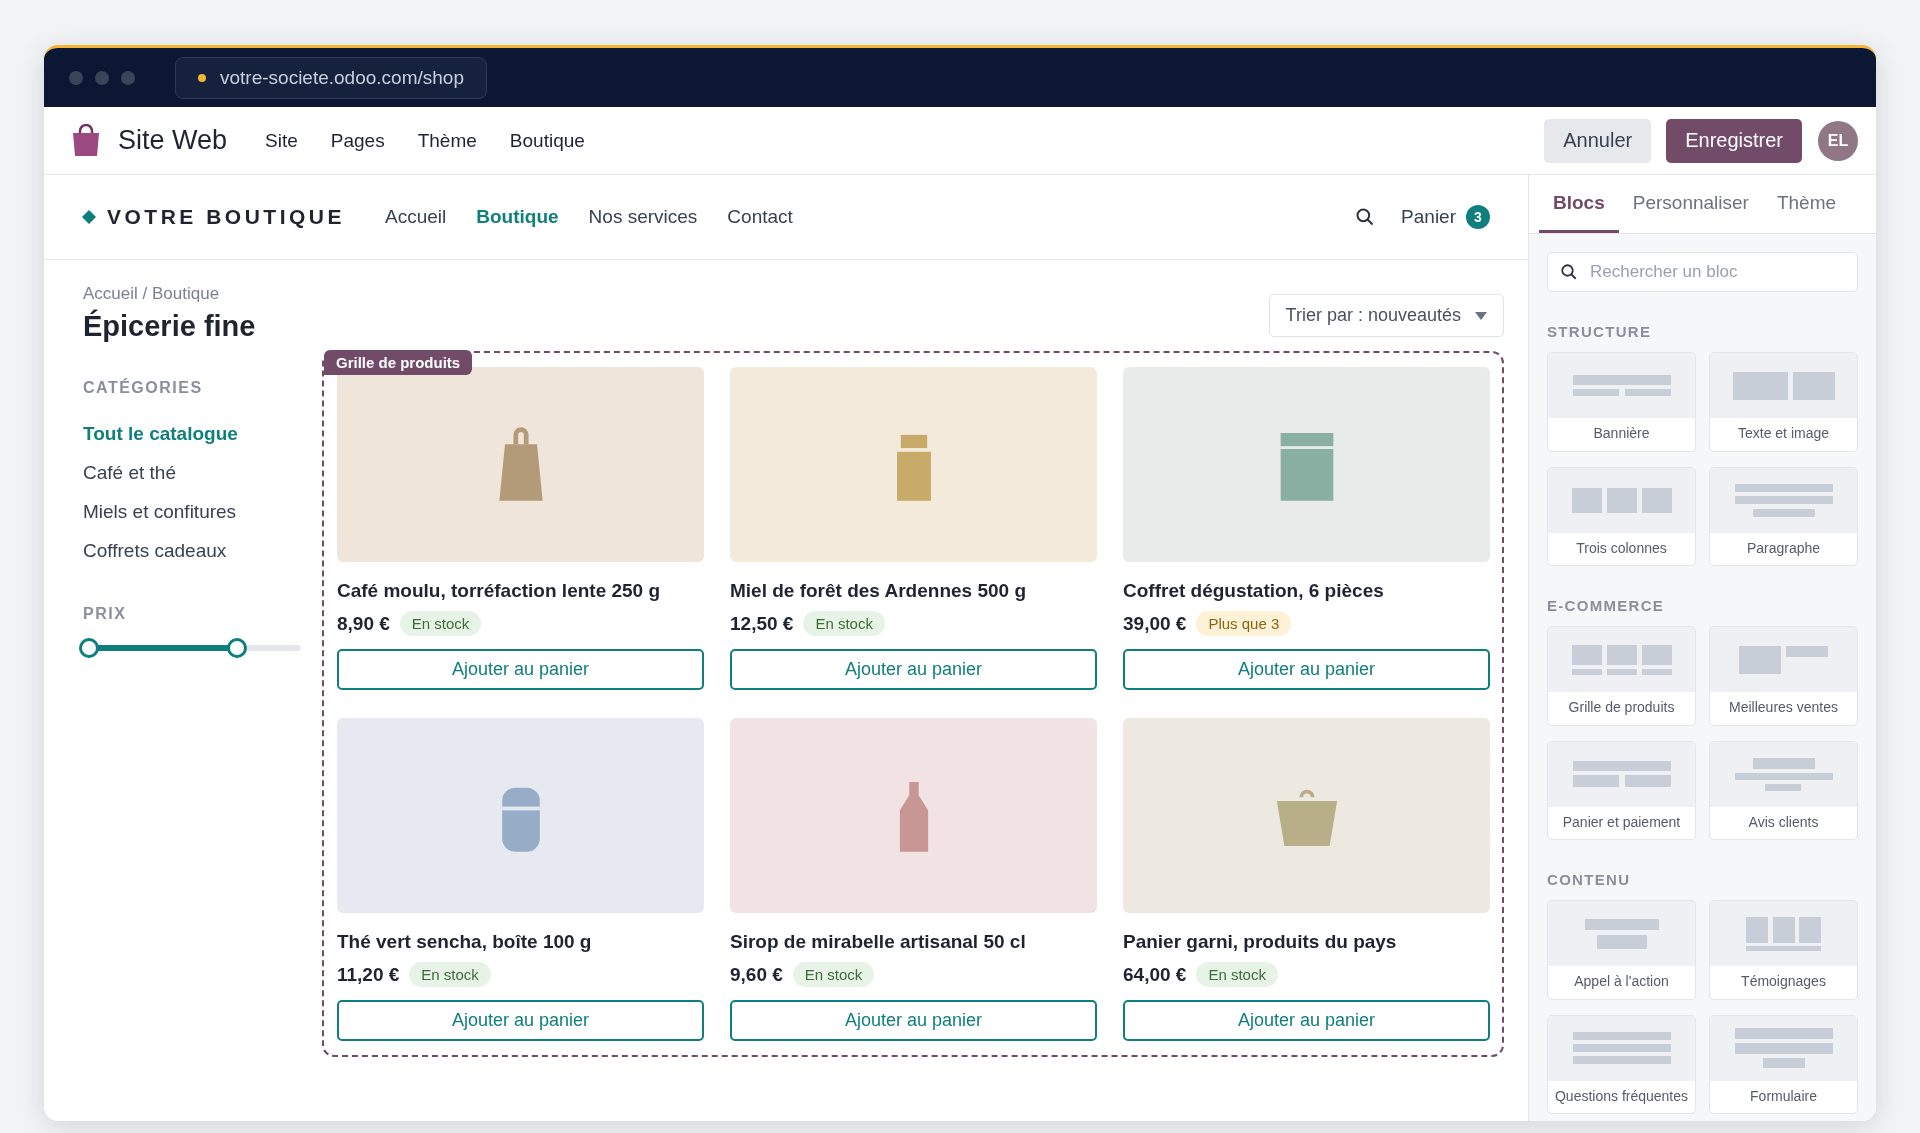 The image size is (1920, 1133). What do you see at coordinates (1600, 331) in the screenshot?
I see `section-heading: STRUCTURE` at bounding box center [1600, 331].